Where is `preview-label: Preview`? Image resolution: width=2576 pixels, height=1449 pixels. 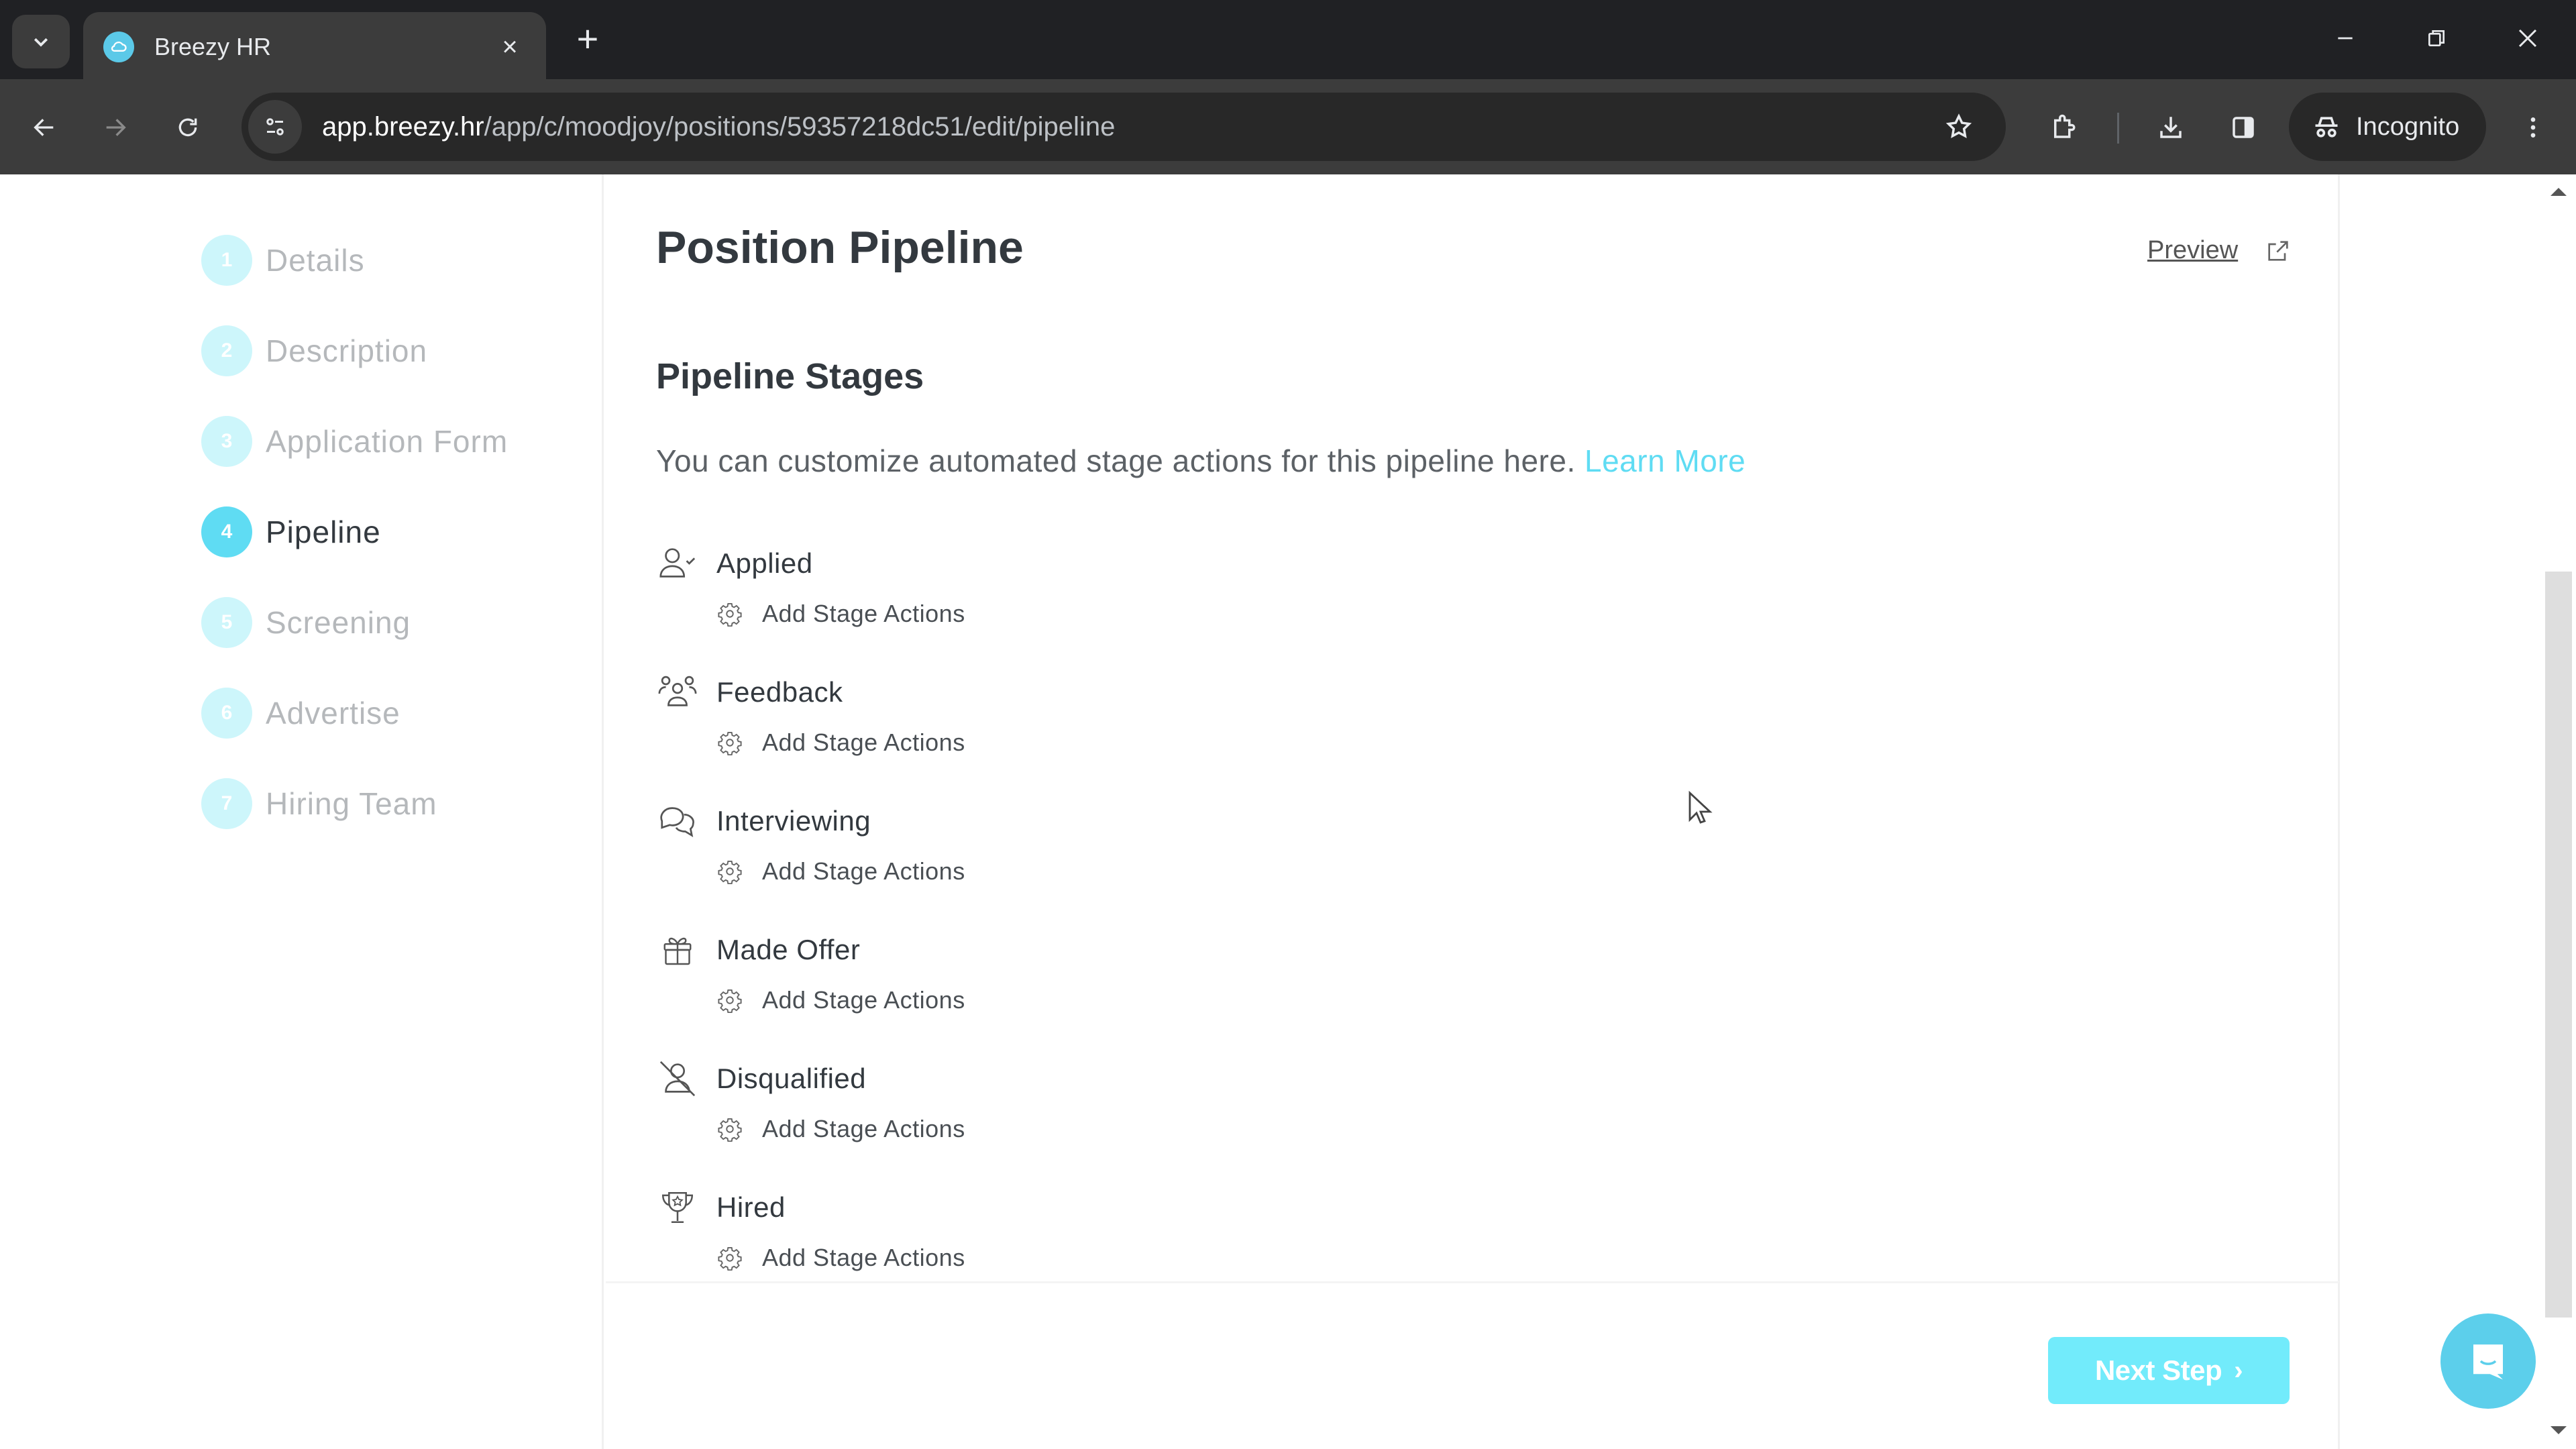 preview-label: Preview is located at coordinates (2193, 250).